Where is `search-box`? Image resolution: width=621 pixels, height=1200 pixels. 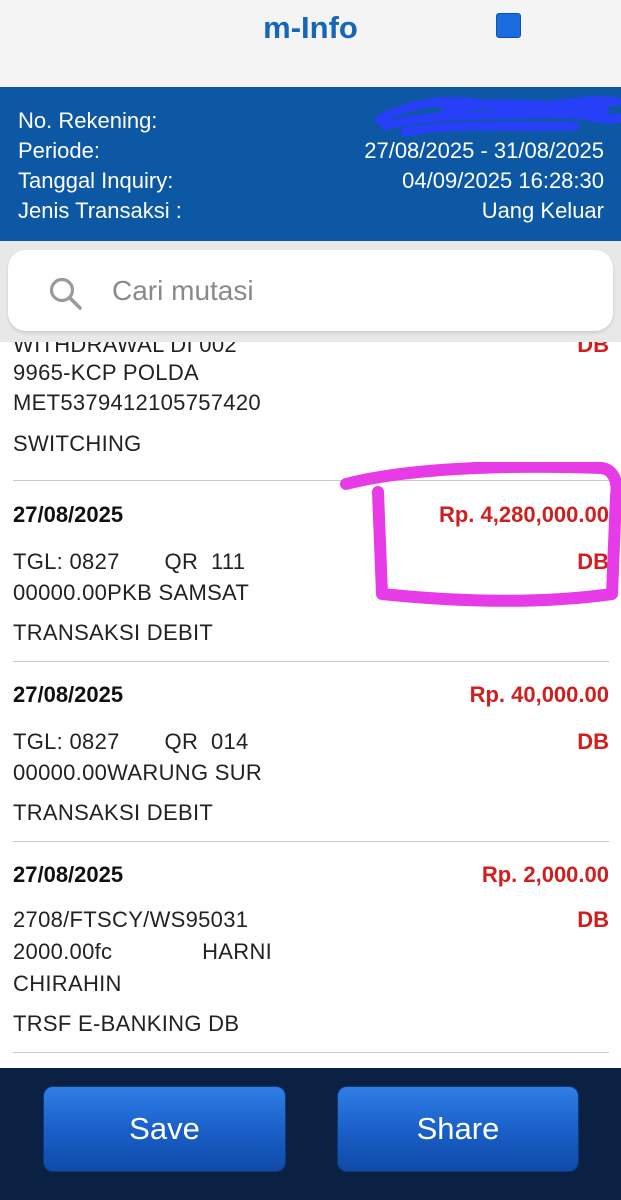
search-box is located at coordinates (310, 290).